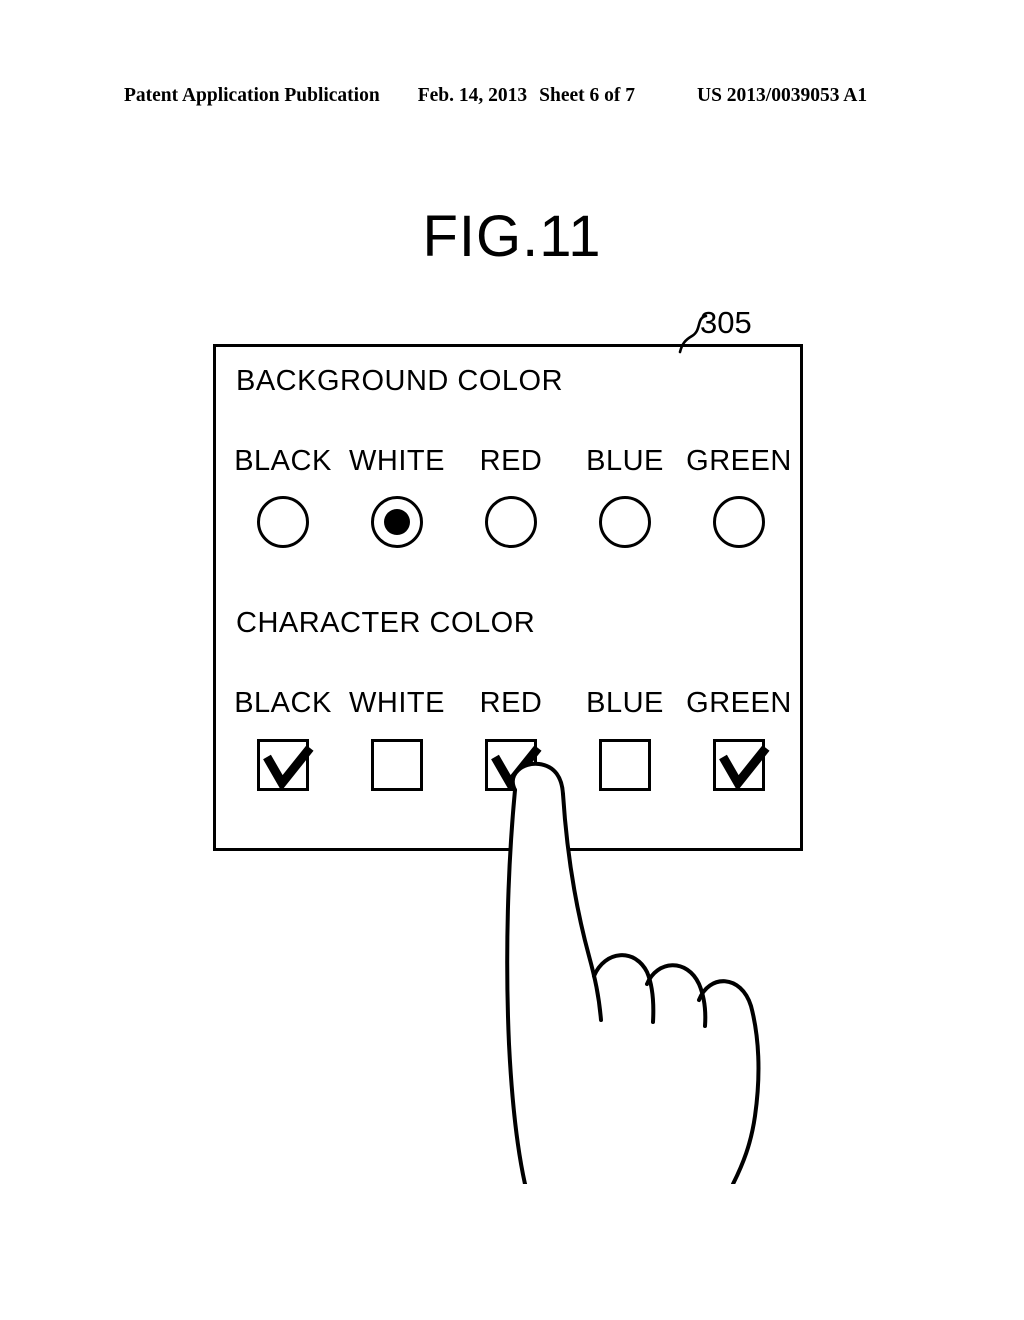 Image resolution: width=1024 pixels, height=1320 pixels. I want to click on checkbox-red, so click(513, 765).